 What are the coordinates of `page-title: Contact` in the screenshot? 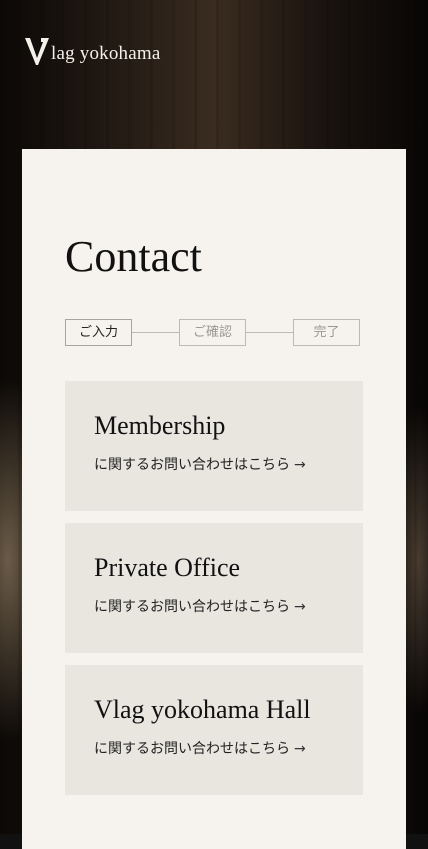 It's located at (133, 256).